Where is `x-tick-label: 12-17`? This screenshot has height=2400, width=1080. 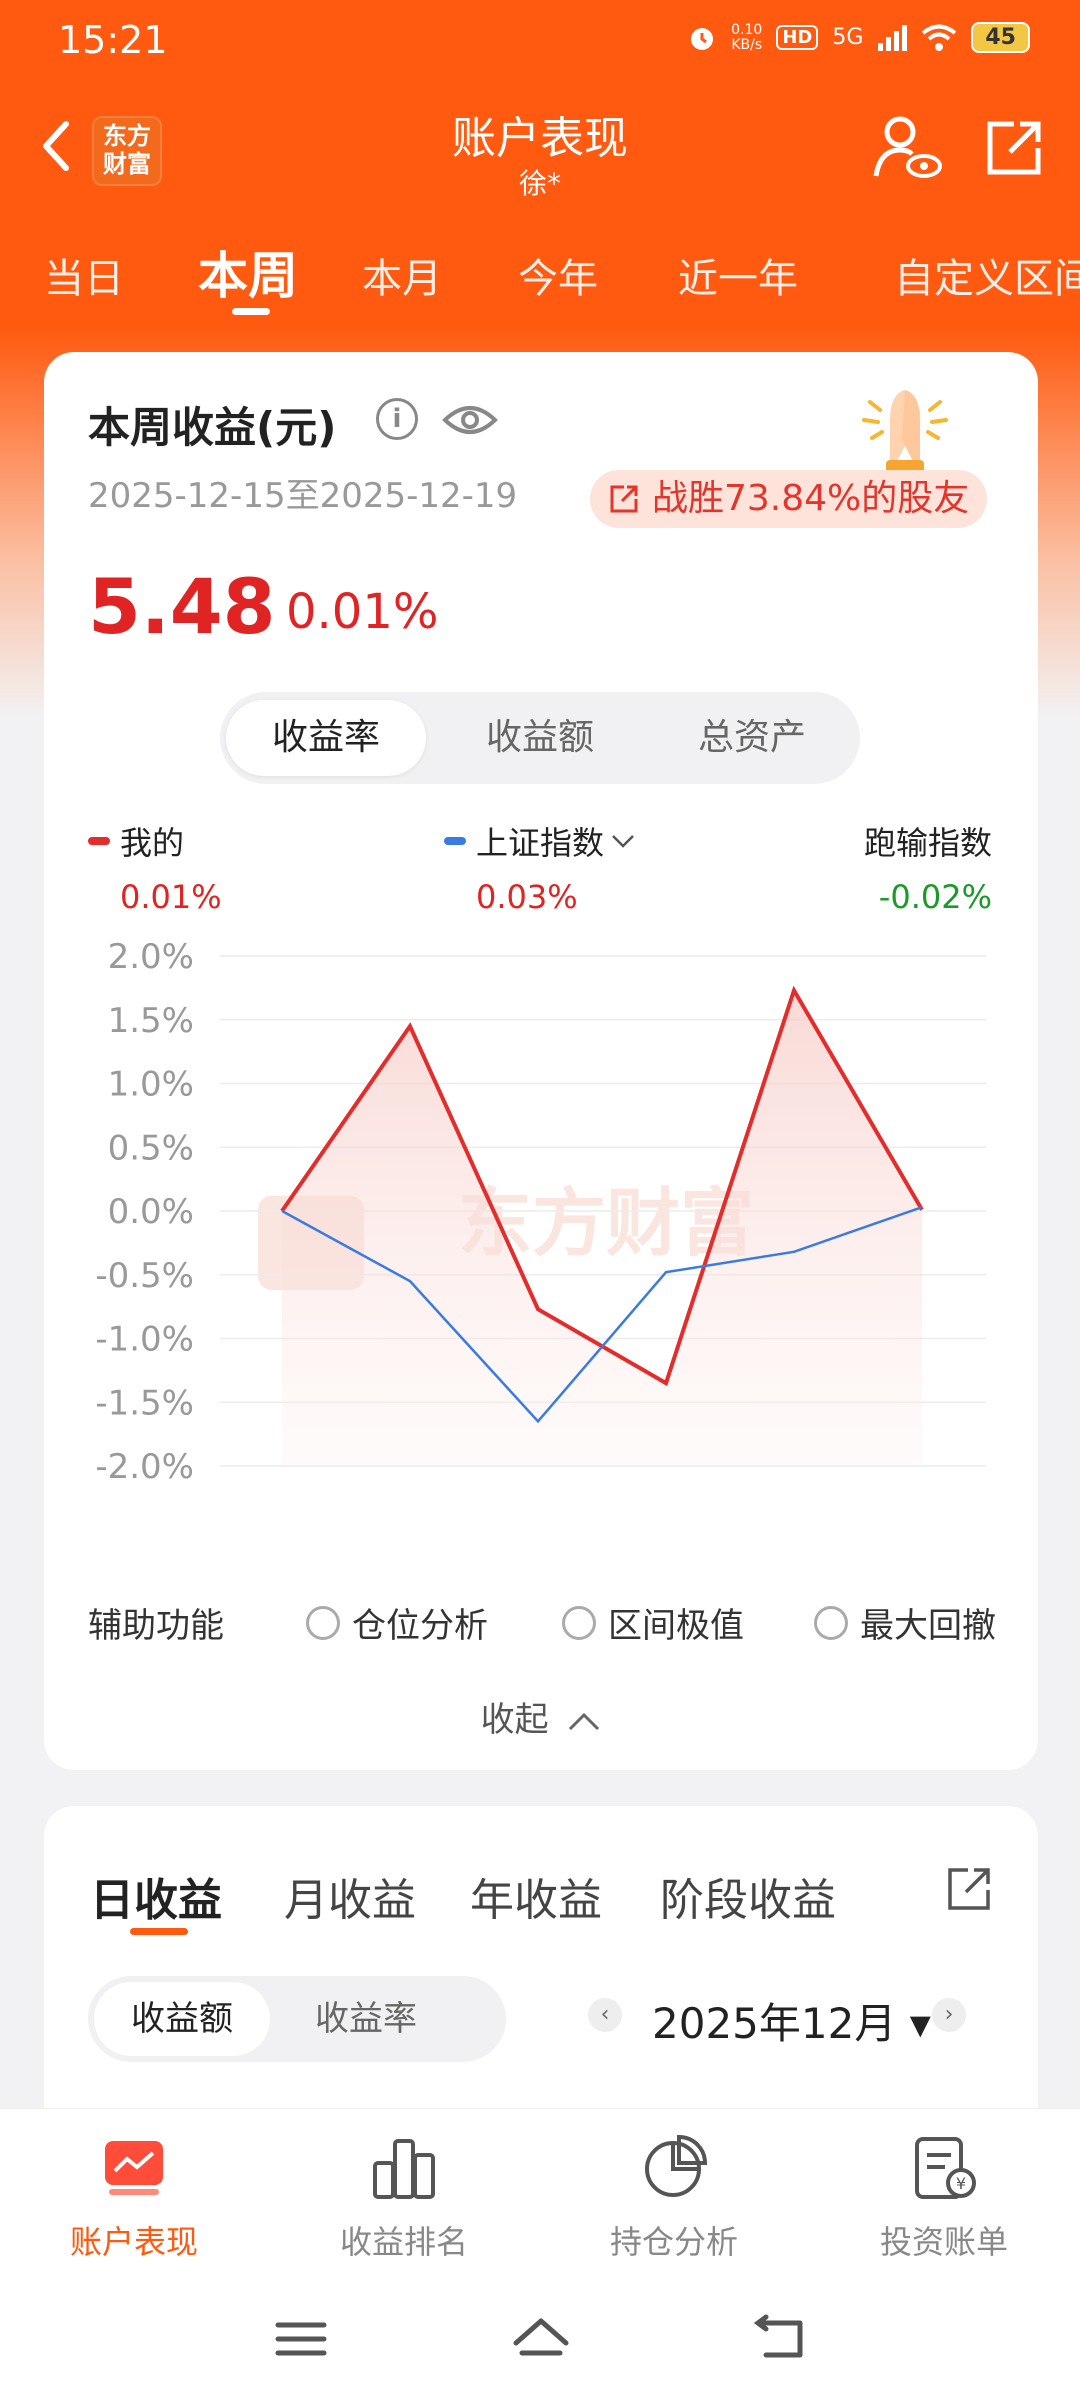 x-tick-label: 12-17 is located at coordinates (666, 1491).